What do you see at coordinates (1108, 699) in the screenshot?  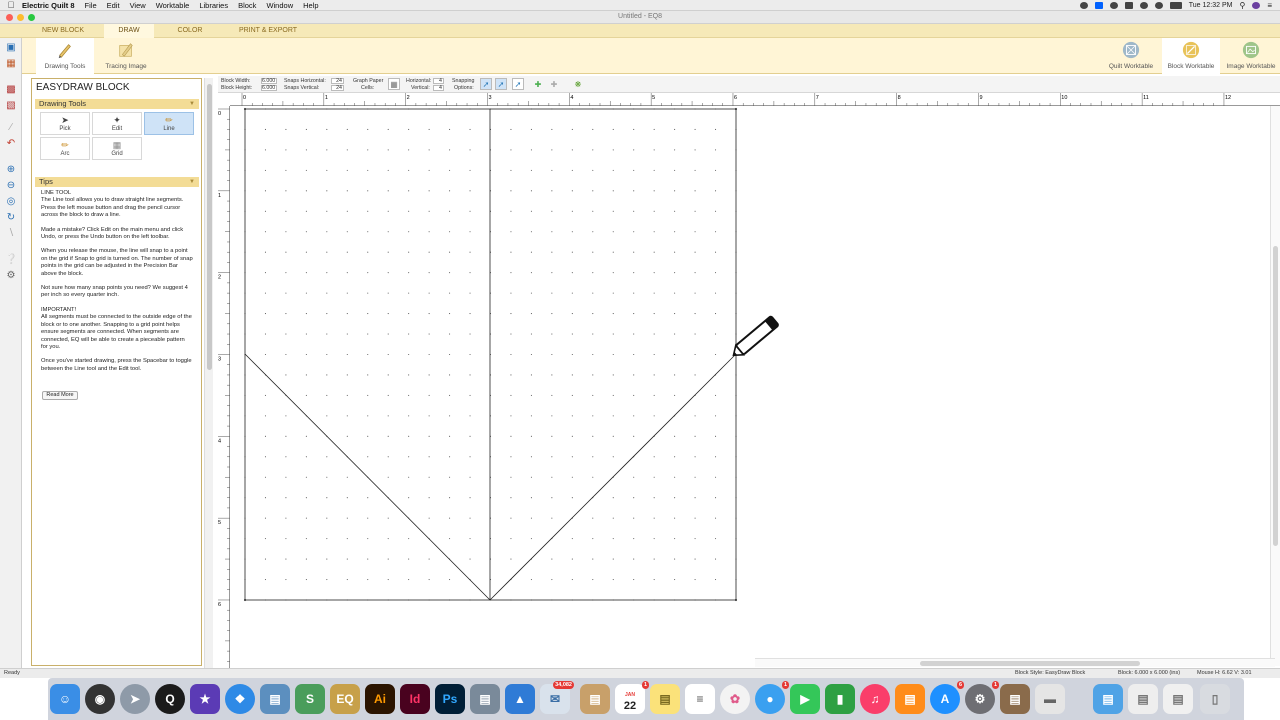 I see `downloads-folder-icon: ▤` at bounding box center [1108, 699].